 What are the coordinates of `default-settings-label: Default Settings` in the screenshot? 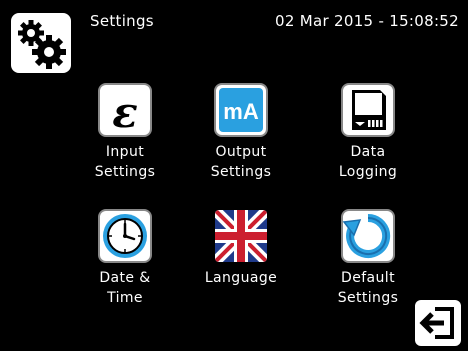 It's located at (368, 288).